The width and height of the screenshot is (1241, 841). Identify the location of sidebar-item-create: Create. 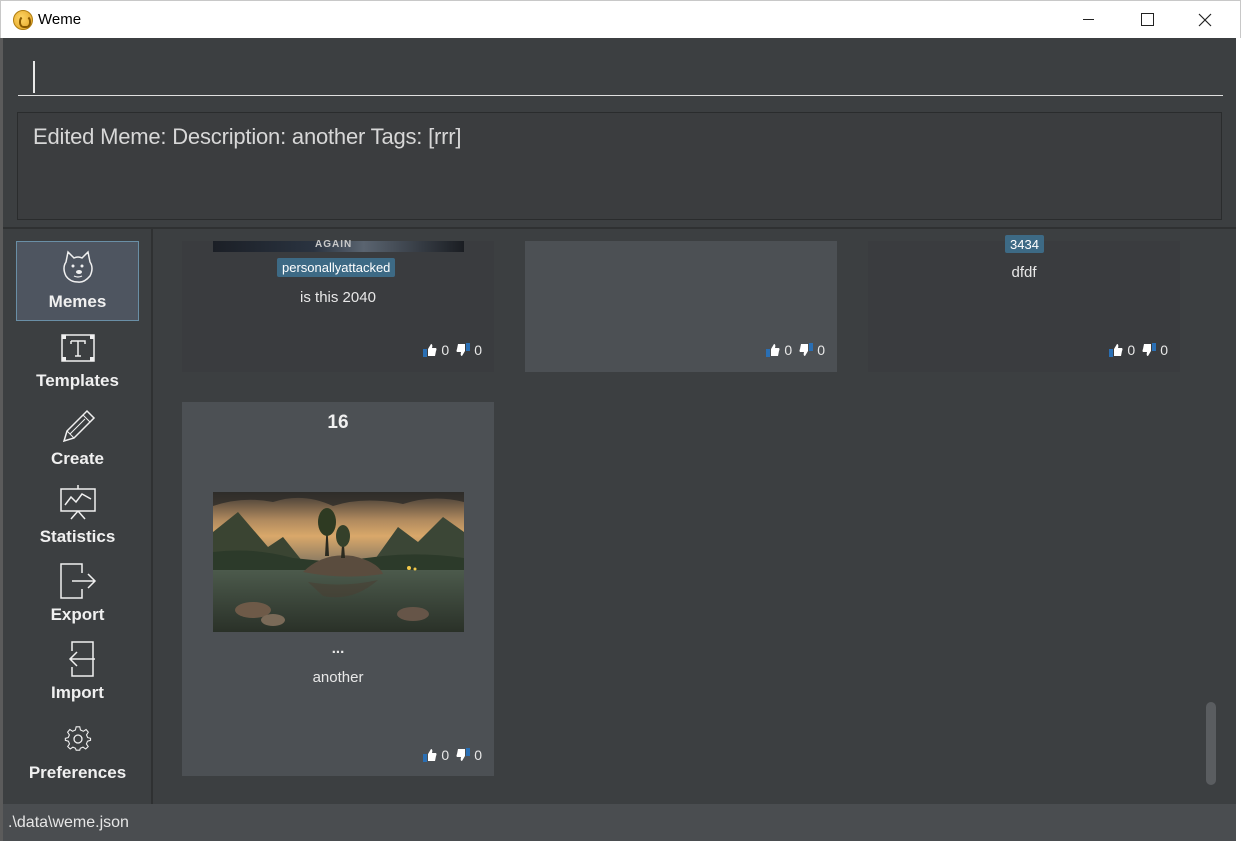
(77, 441).